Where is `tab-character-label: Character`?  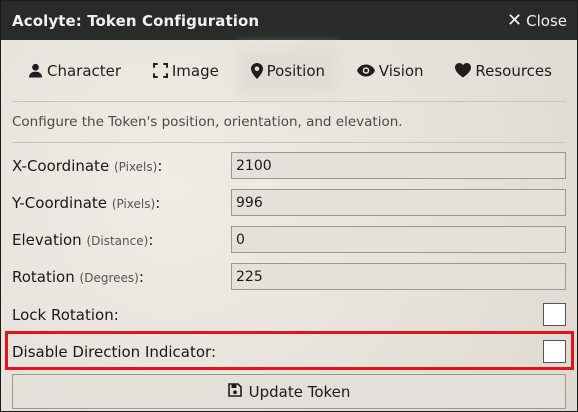 tab-character-label: Character is located at coordinates (84, 70).